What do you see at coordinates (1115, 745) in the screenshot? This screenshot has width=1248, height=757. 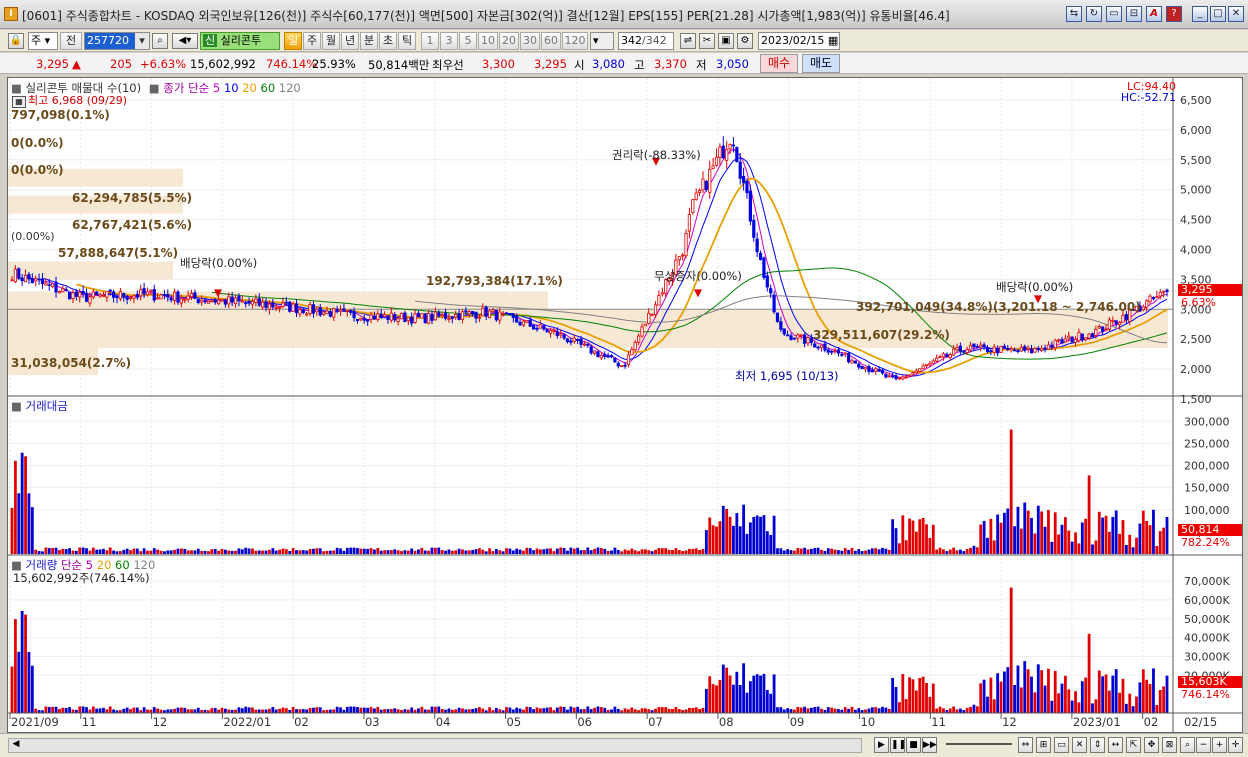 I see `scale-icon: ↔` at bounding box center [1115, 745].